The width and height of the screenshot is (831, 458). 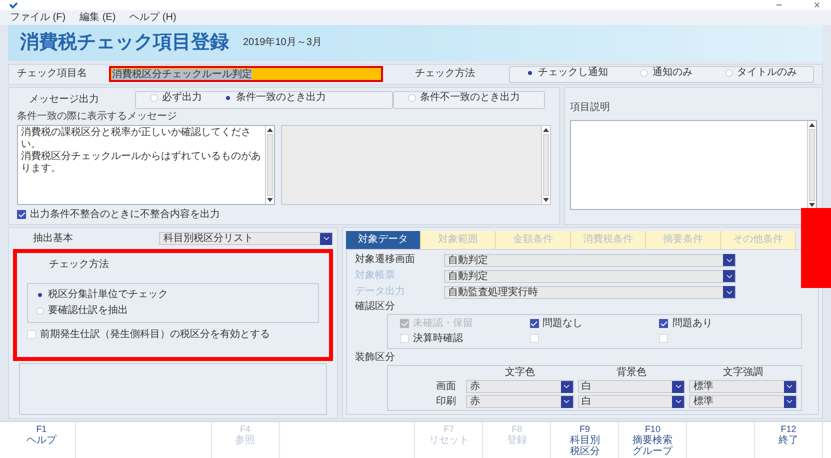 I want to click on field-label: 装飾区分, so click(x=375, y=358).